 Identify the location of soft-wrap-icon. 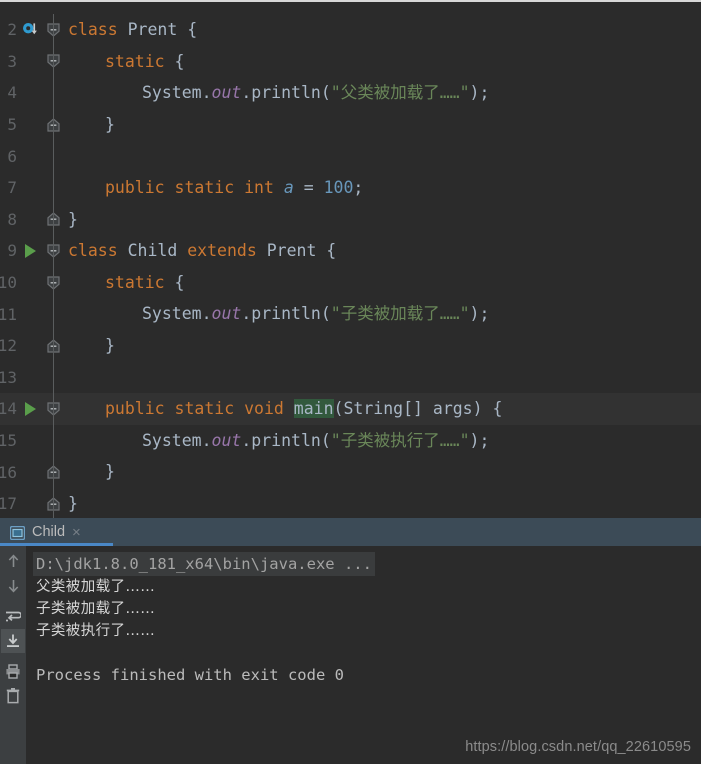
(13, 616).